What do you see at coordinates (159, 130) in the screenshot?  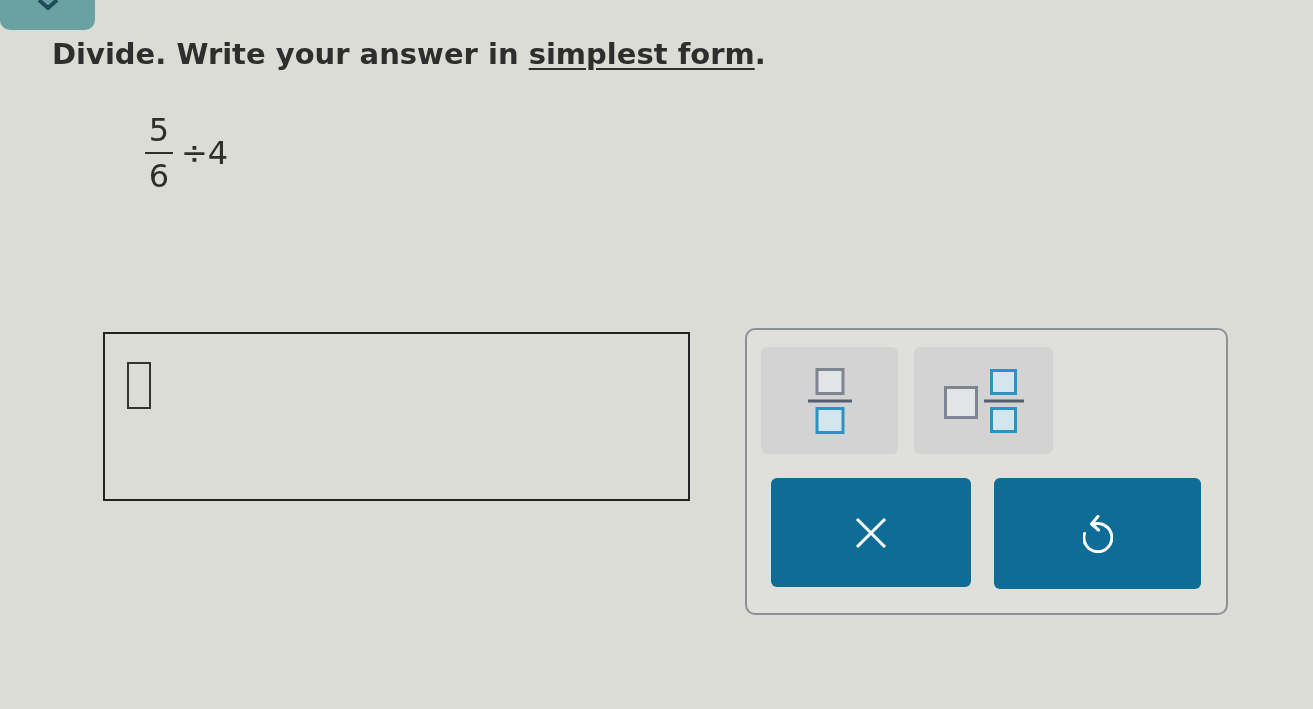 I see `fraction-numerator: 5` at bounding box center [159, 130].